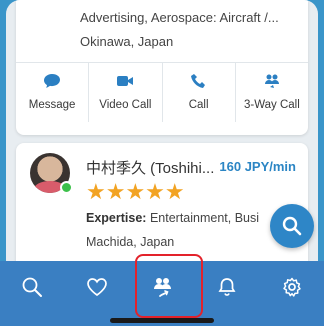 The width and height of the screenshot is (324, 326). What do you see at coordinates (52, 81) in the screenshot?
I see `chat-icon` at bounding box center [52, 81].